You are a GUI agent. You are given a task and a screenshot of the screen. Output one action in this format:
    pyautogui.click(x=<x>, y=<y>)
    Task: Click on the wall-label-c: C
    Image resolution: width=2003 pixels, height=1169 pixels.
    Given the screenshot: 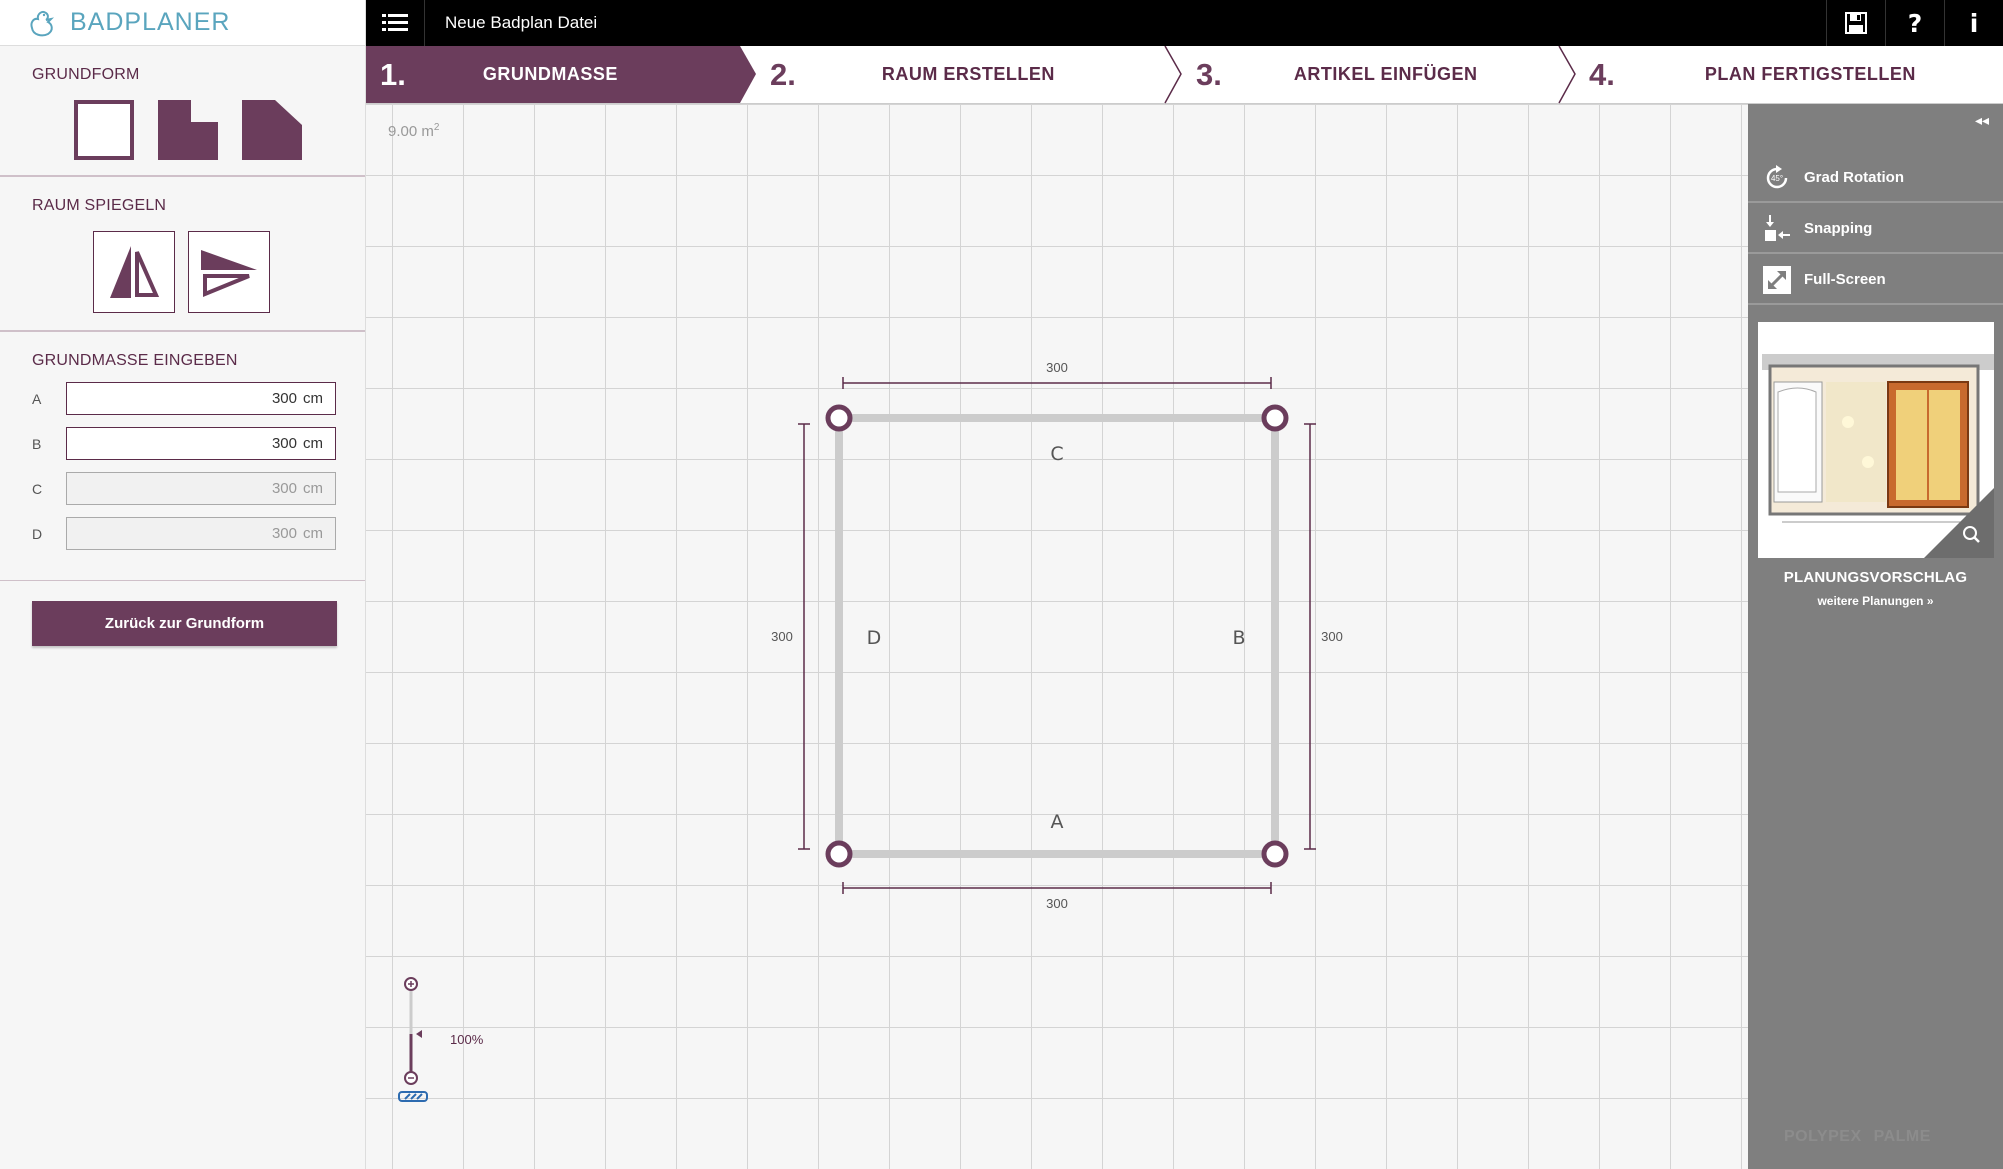 What is the action you would take?
    pyautogui.click(x=1056, y=454)
    